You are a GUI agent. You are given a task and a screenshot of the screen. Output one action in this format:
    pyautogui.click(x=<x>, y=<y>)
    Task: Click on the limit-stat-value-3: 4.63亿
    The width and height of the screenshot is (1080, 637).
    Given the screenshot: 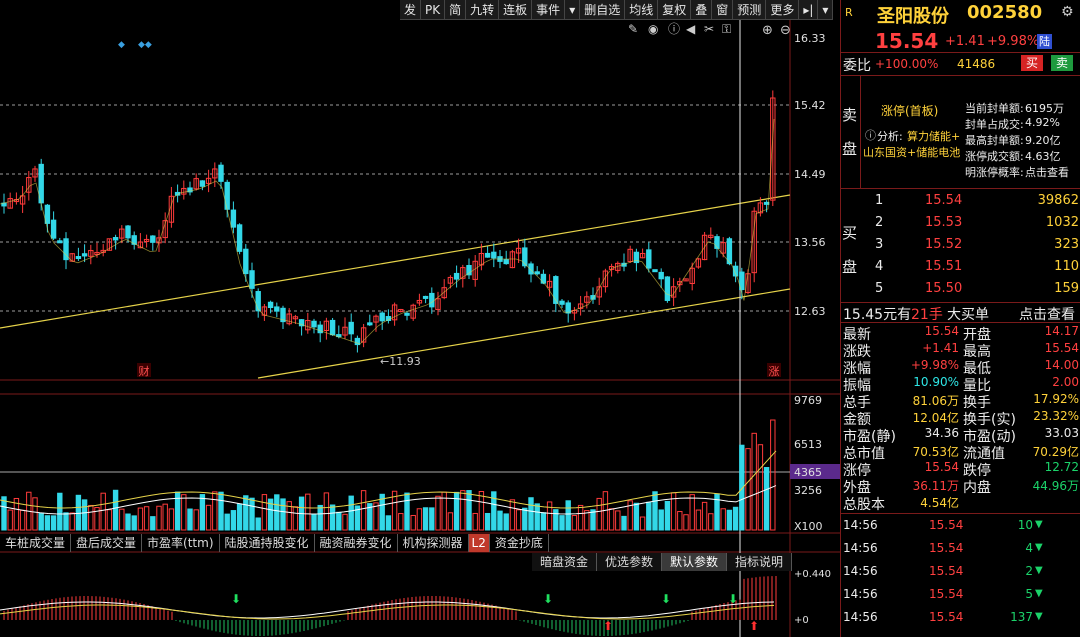 What is the action you would take?
    pyautogui.click(x=1043, y=156)
    